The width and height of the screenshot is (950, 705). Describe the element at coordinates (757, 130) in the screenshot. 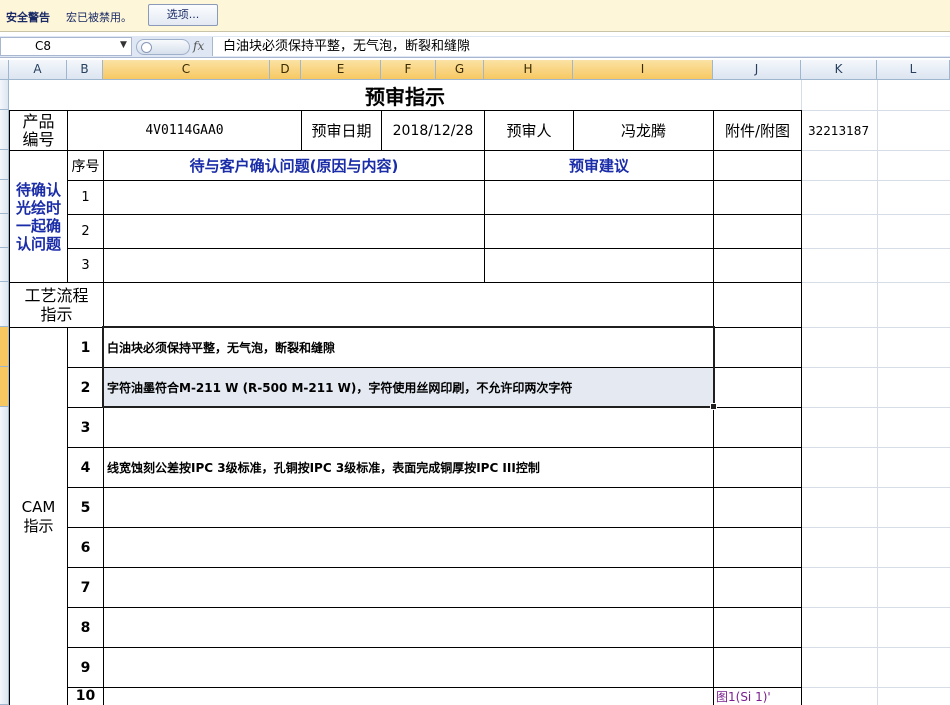

I see `attachment-label: 附件/附图` at that location.